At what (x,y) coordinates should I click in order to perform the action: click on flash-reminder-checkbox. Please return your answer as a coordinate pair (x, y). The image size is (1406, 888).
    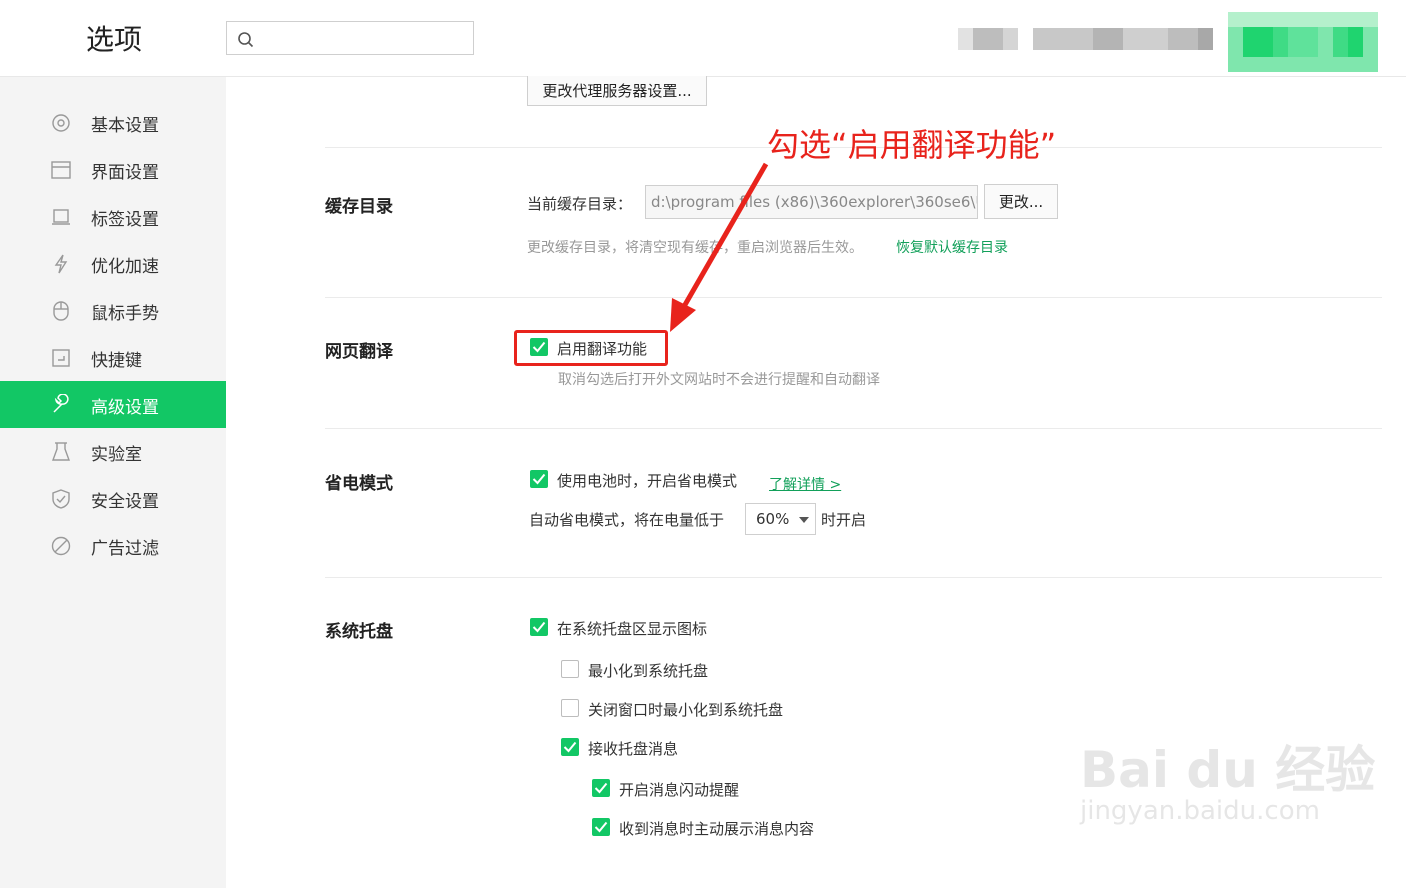
    Looking at the image, I should click on (601, 788).